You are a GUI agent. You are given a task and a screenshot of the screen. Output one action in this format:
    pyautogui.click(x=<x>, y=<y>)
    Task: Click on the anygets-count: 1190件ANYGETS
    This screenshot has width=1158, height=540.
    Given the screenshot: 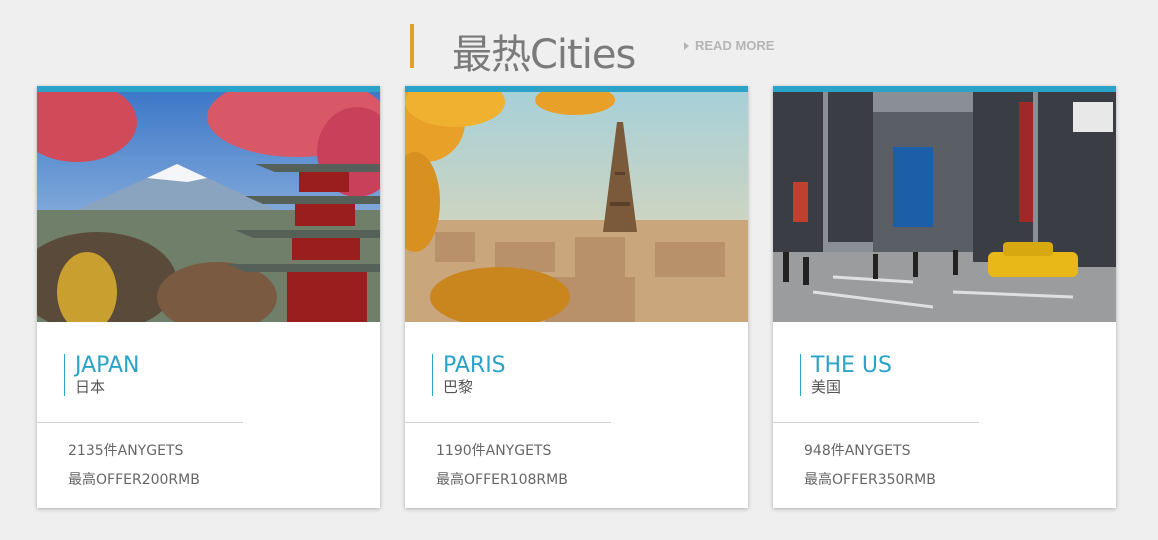 What is the action you would take?
    pyautogui.click(x=494, y=451)
    